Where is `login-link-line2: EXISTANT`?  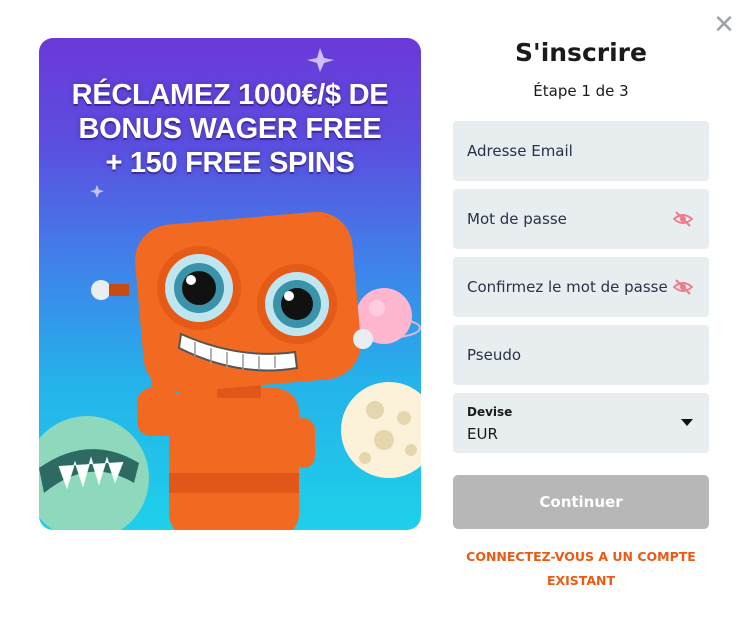
login-link-line2: EXISTANT is located at coordinates (581, 580).